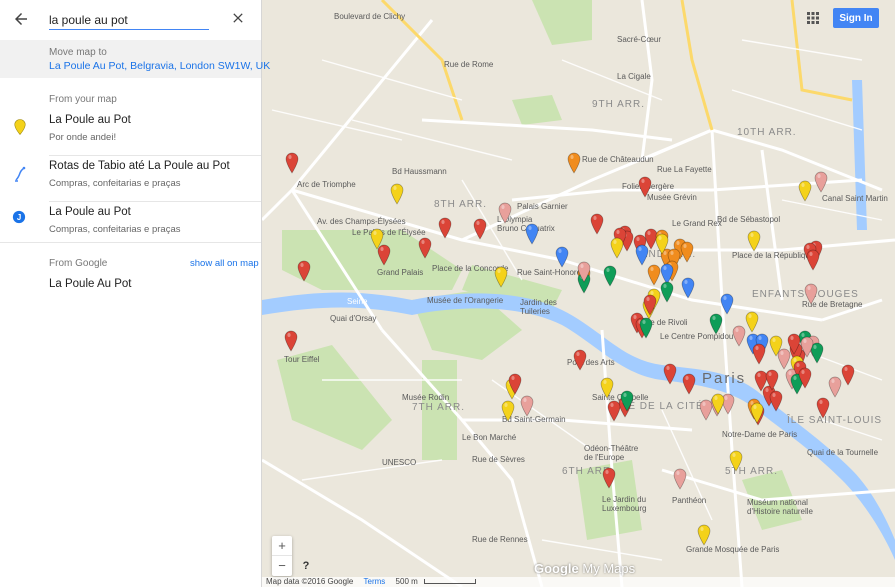 The height and width of the screenshot is (587, 895). I want to click on move-map-label: Move map to, so click(78, 52).